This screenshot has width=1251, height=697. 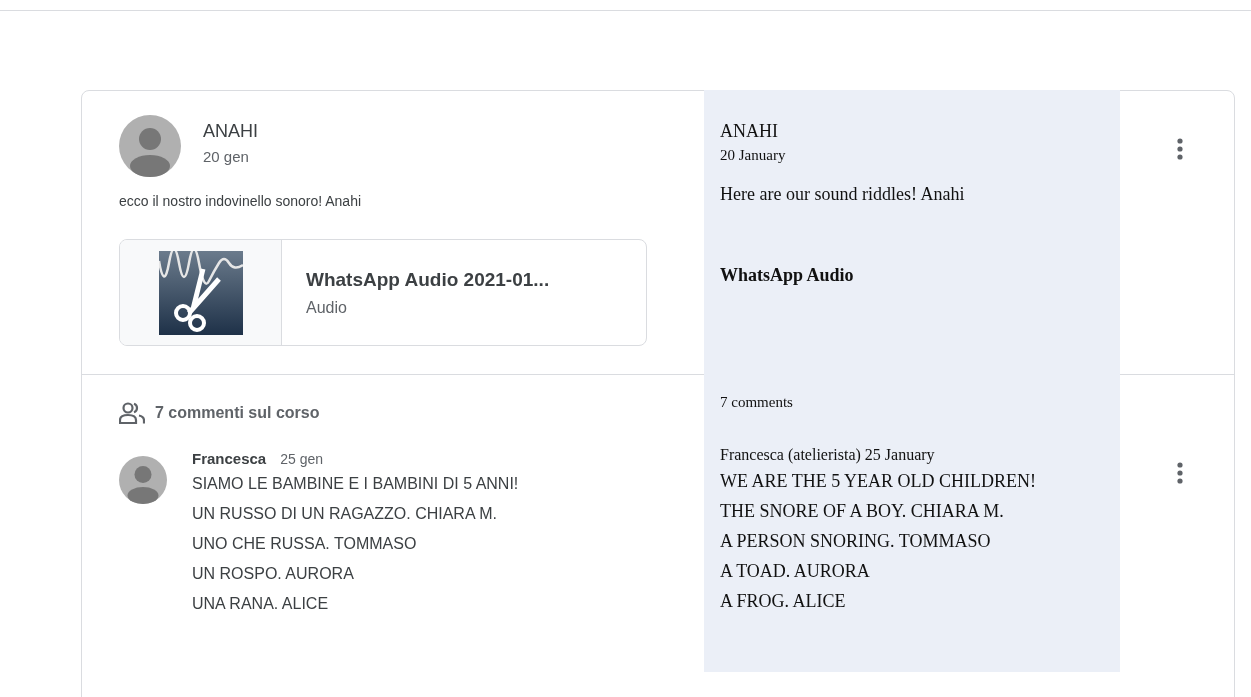 I want to click on translated-comment-line: A FROG. ALICE, so click(x=783, y=601).